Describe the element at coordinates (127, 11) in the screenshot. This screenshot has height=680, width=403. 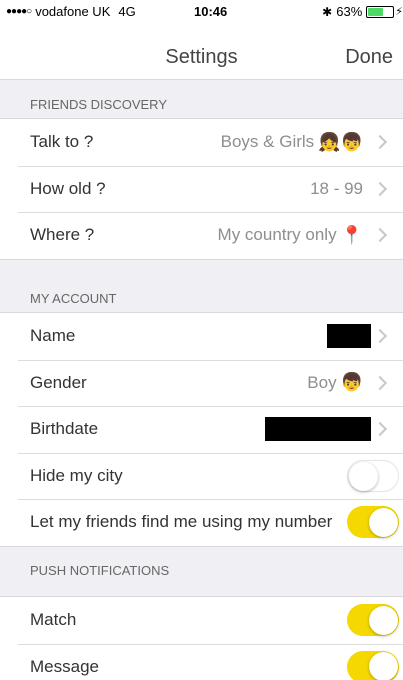
I see `network-type: 4G` at that location.